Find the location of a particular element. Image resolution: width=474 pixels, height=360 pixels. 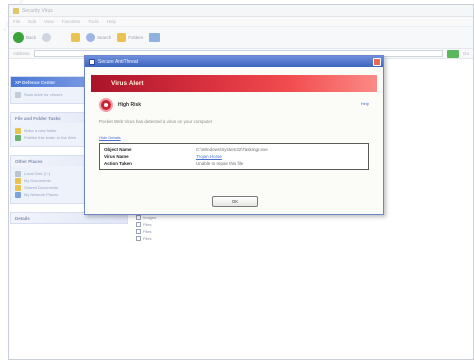

explorer-toolbar: Back Search Folders is located at coordinates (241, 38).